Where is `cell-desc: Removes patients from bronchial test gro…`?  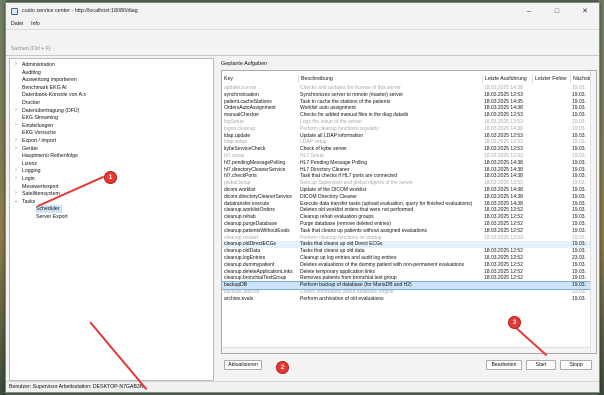 cell-desc: Removes patients from bronchial test gro… is located at coordinates (348, 278).